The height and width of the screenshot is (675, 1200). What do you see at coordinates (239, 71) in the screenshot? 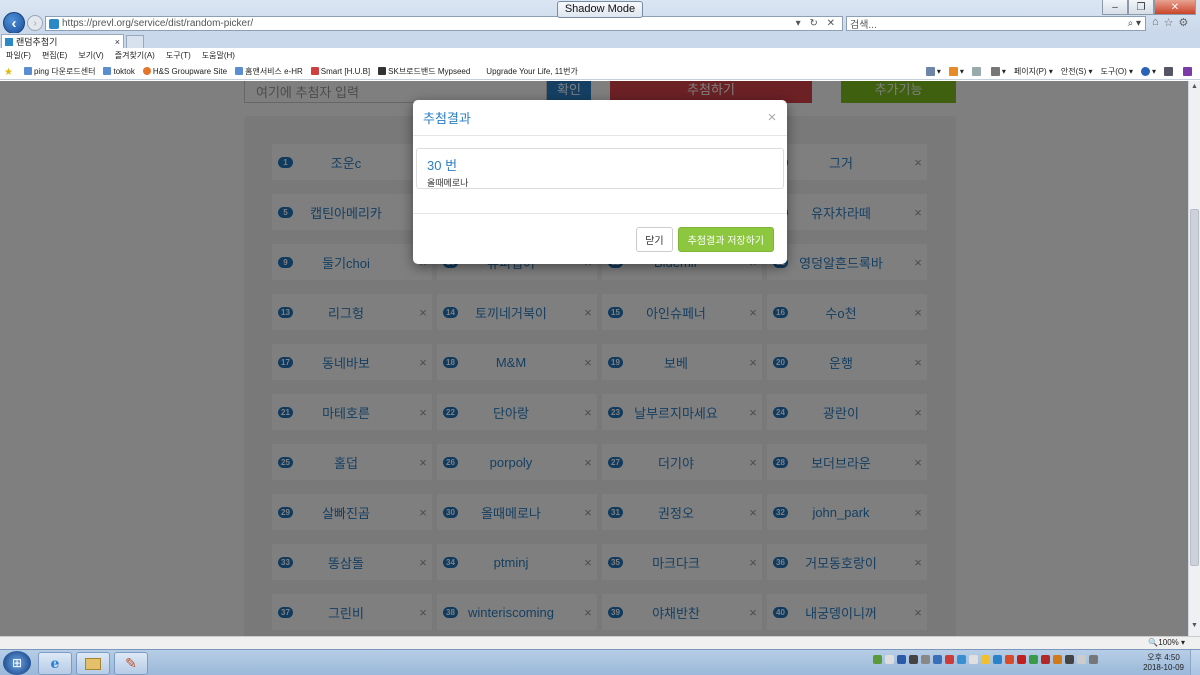
I see `ie-page-icon` at bounding box center [239, 71].